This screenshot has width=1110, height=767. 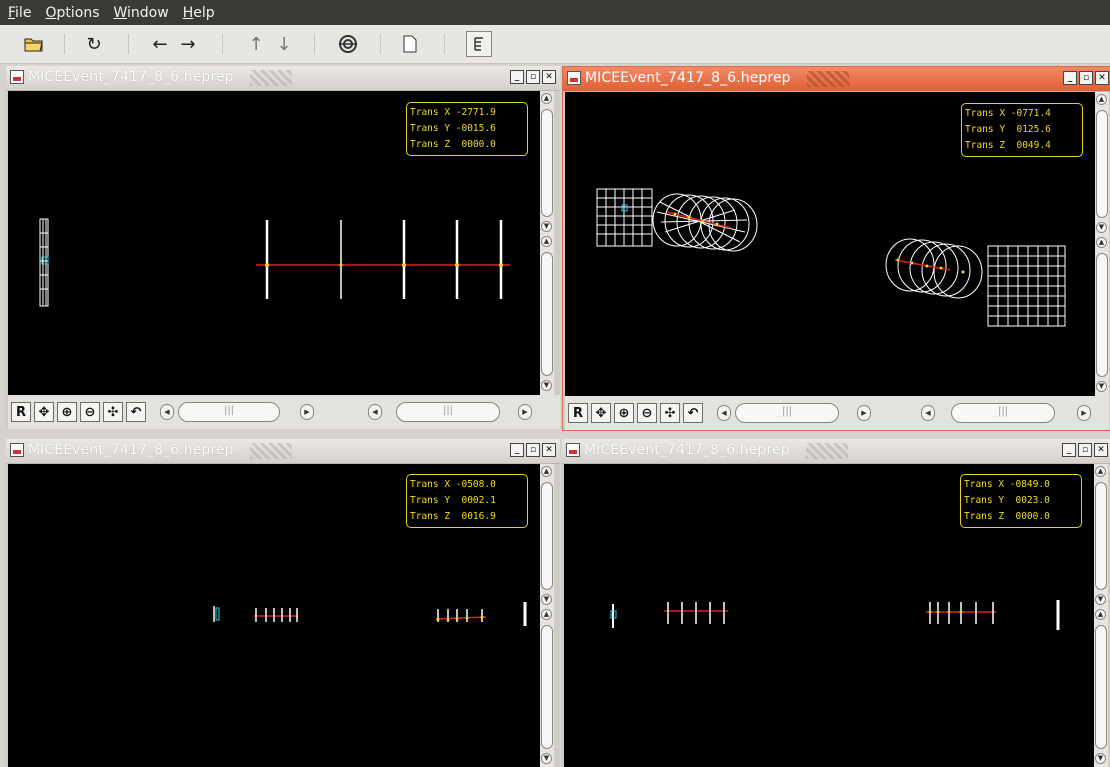 What do you see at coordinates (19, 13) in the screenshot?
I see `menu-file: File` at bounding box center [19, 13].